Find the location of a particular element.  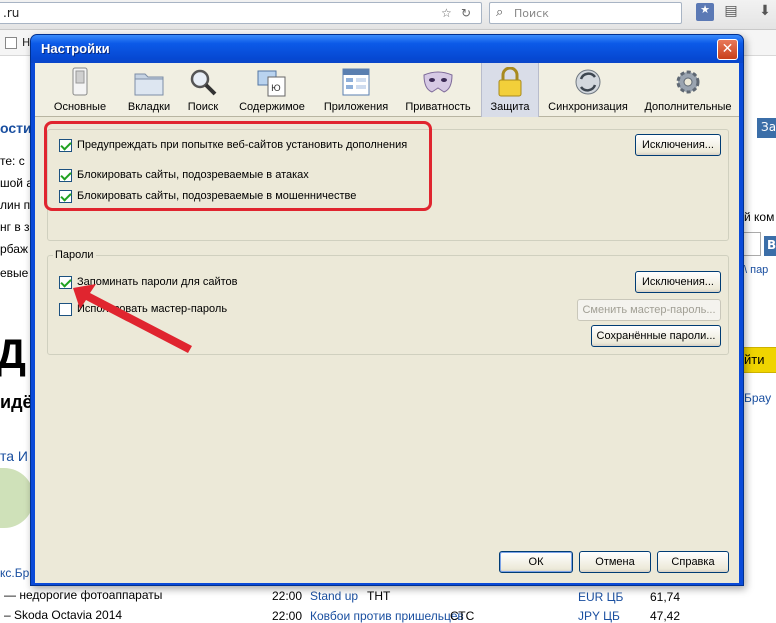

bg-currency: EUR ЦБ is located at coordinates (600, 597).